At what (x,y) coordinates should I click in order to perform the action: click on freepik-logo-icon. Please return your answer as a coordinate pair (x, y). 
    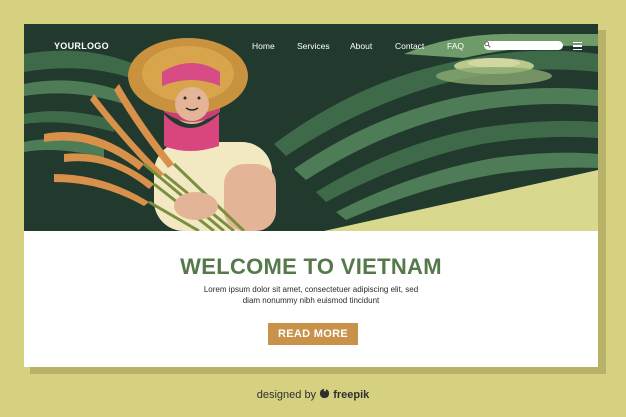
    Looking at the image, I should click on (325, 393).